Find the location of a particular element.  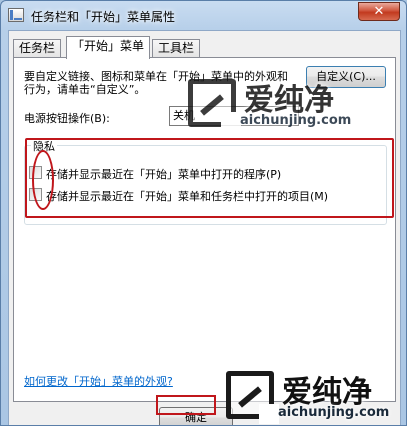

power-button-label: 电源按钮操作(B): is located at coordinates (67, 118).